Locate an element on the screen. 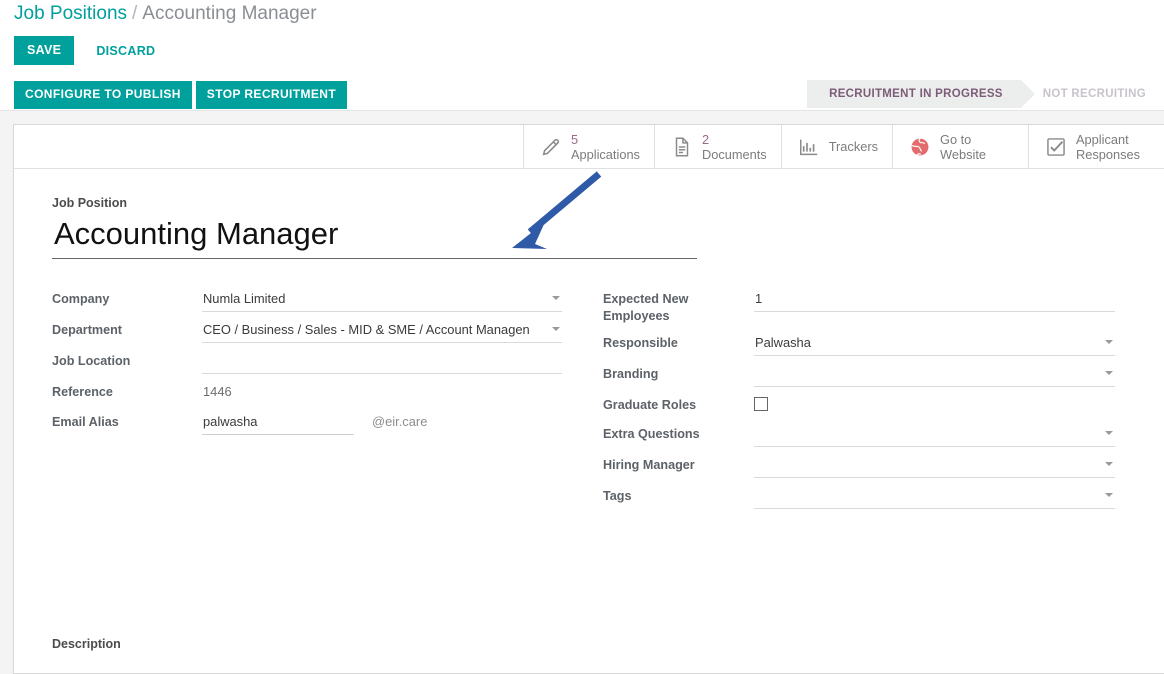 The width and height of the screenshot is (1164, 674). field-job-location: Job Location is located at coordinates (307, 362).